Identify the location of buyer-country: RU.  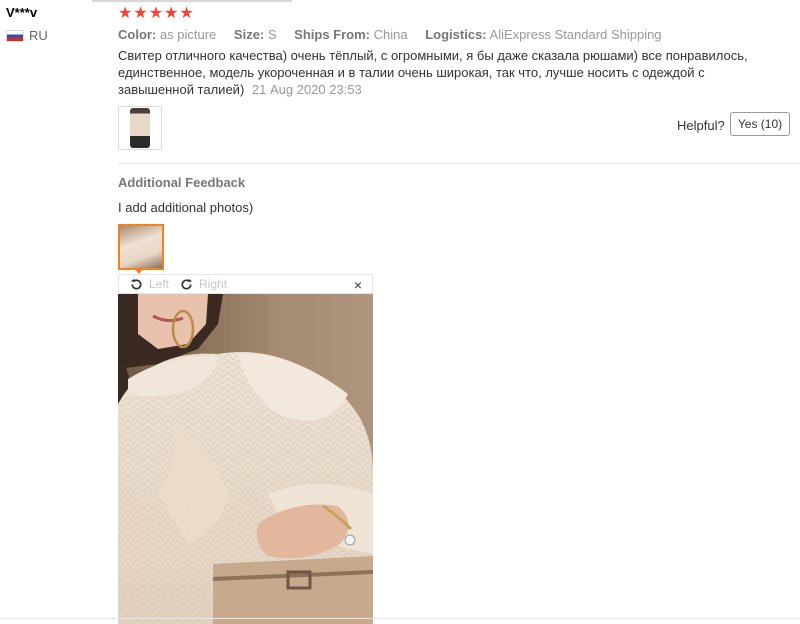
(27, 35).